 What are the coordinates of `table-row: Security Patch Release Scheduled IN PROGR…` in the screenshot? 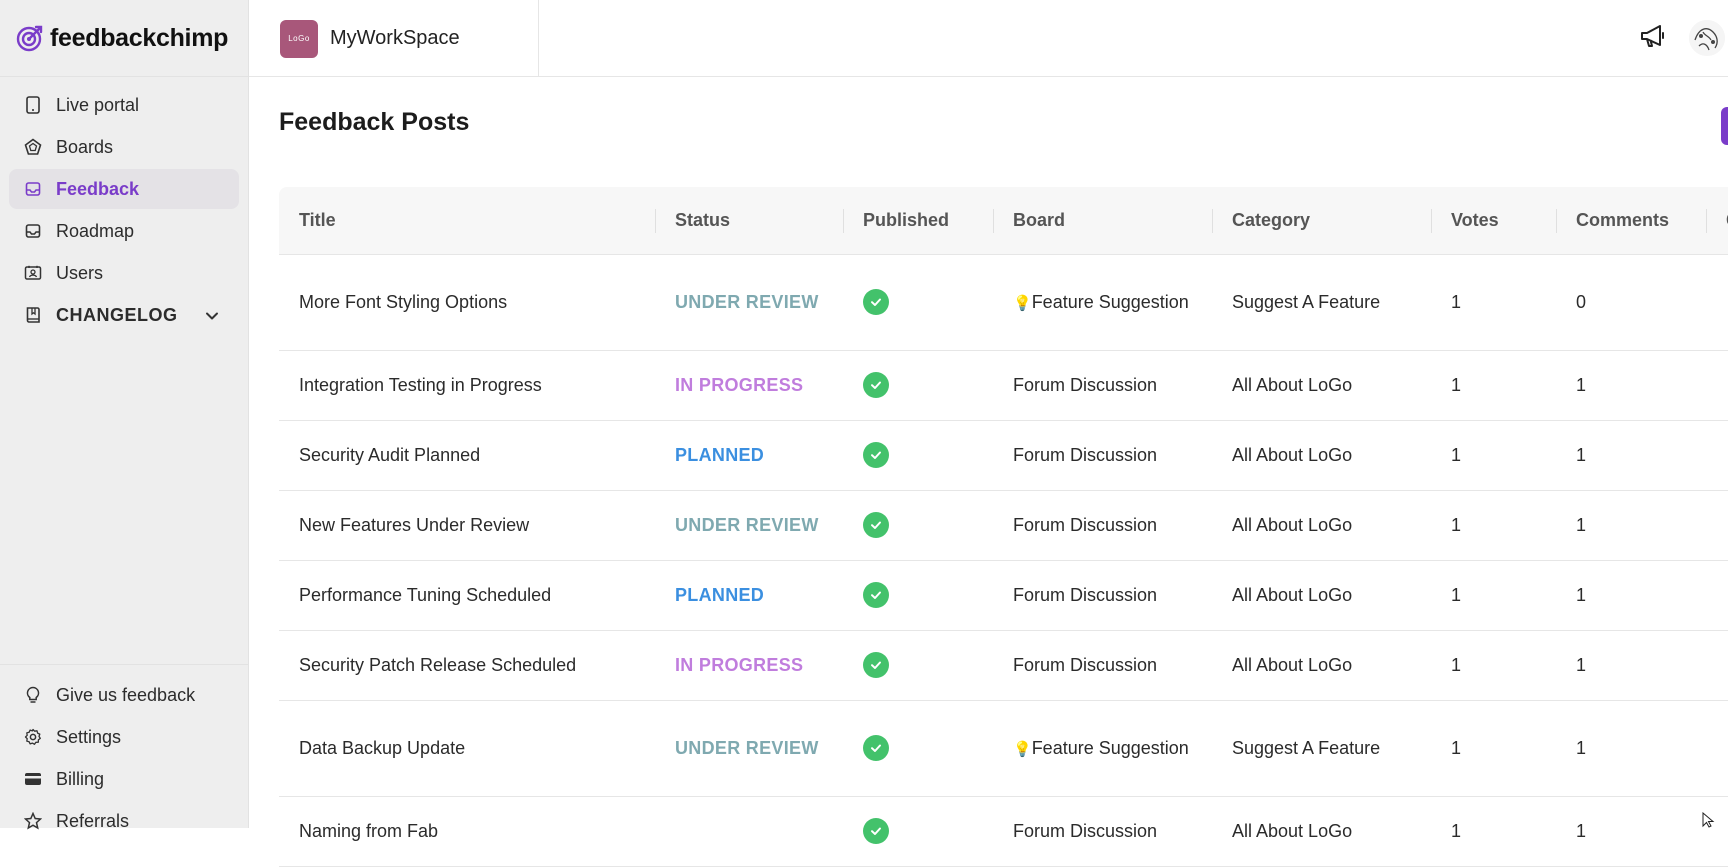 It's located at (1003, 666).